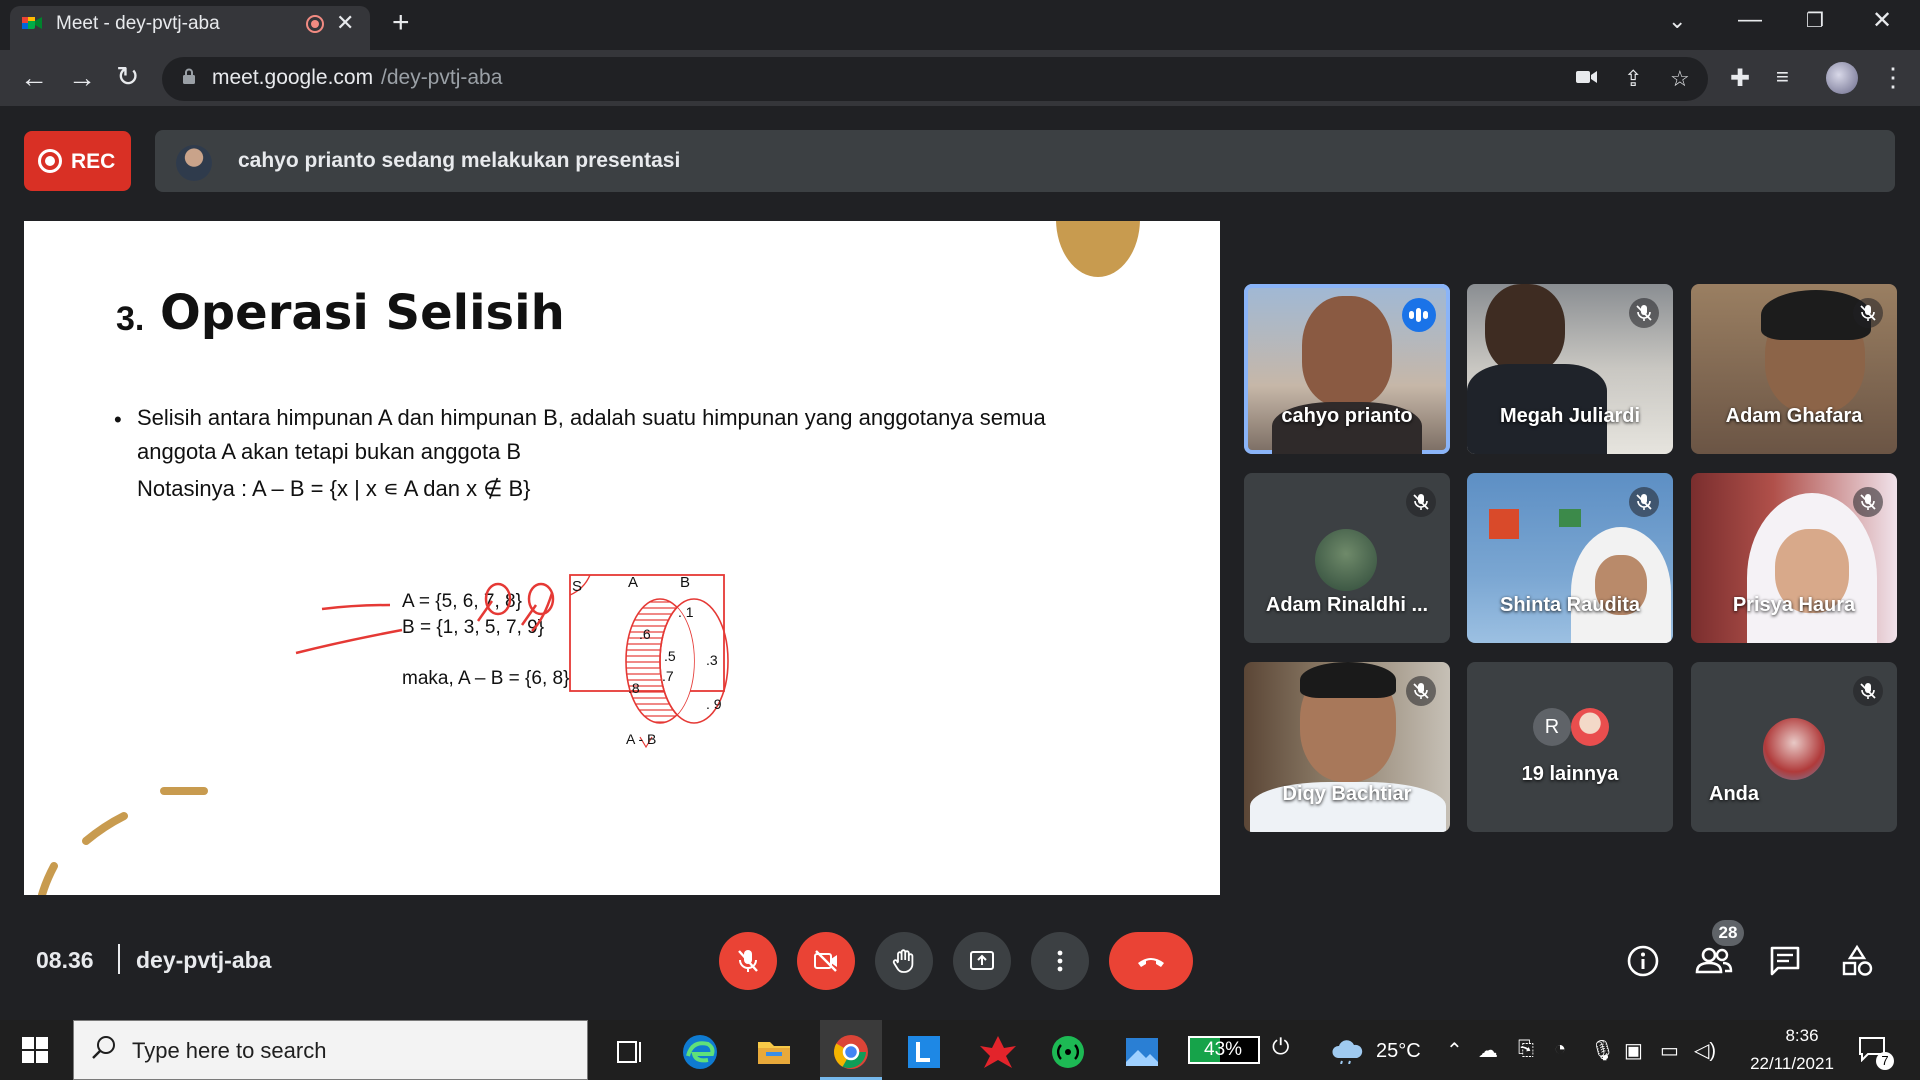  I want to click on meeting-details-button, so click(1643, 963).